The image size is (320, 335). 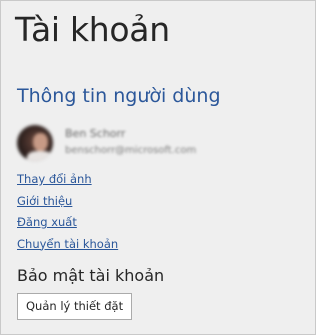 What do you see at coordinates (91, 275) in the screenshot?
I see `account-security-heading: Bảo mật tài khoản` at bounding box center [91, 275].